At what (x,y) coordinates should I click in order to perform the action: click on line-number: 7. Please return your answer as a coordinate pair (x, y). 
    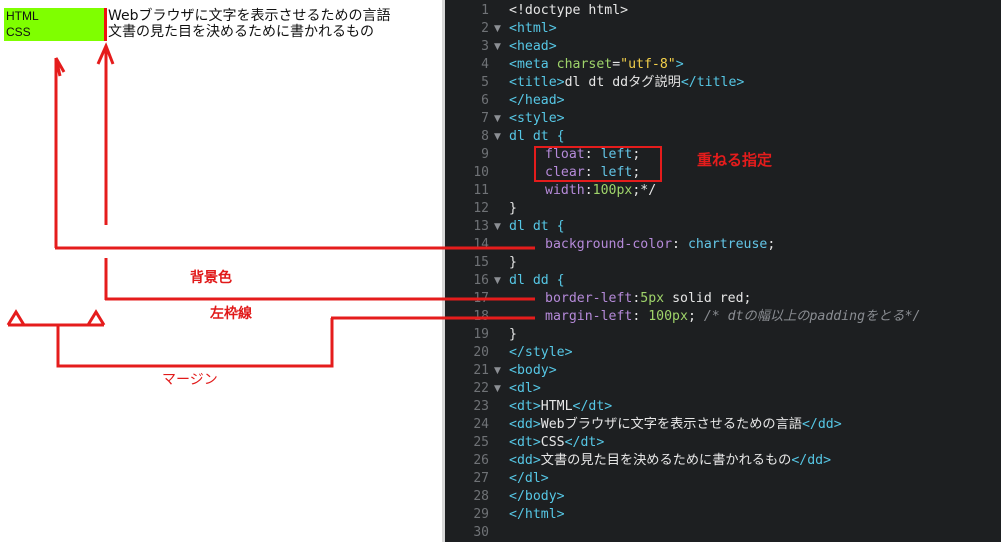
    Looking at the image, I should click on (485, 118).